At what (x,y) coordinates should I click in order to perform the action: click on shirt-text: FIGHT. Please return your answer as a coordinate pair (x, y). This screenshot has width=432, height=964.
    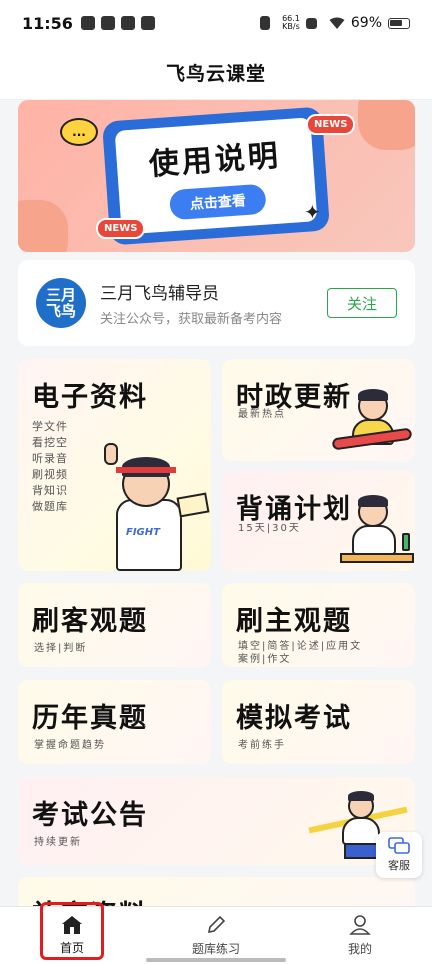
    Looking at the image, I should click on (143, 532).